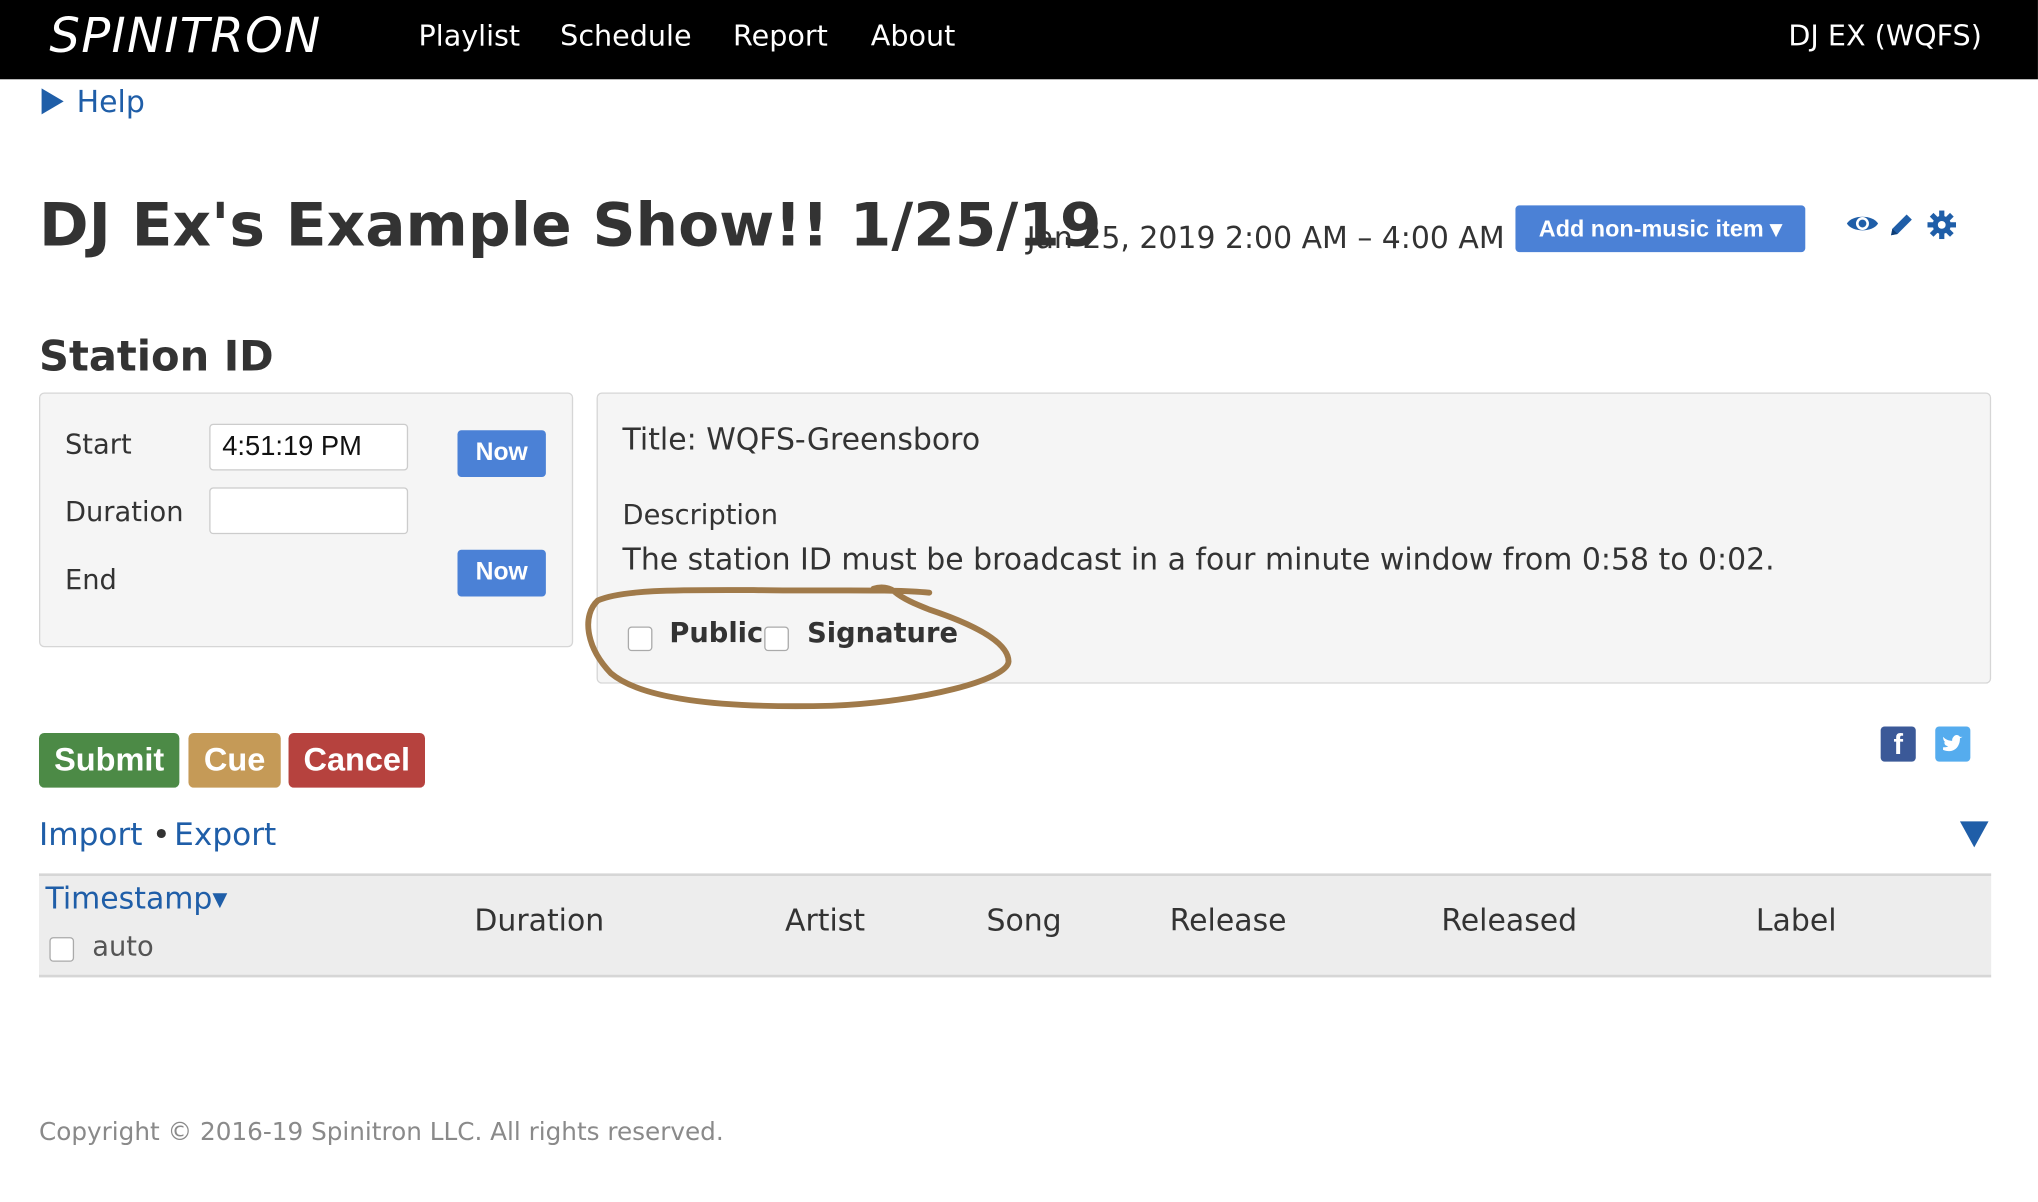 The width and height of the screenshot is (2038, 1202). I want to click on submit-button: Submit, so click(109, 760).